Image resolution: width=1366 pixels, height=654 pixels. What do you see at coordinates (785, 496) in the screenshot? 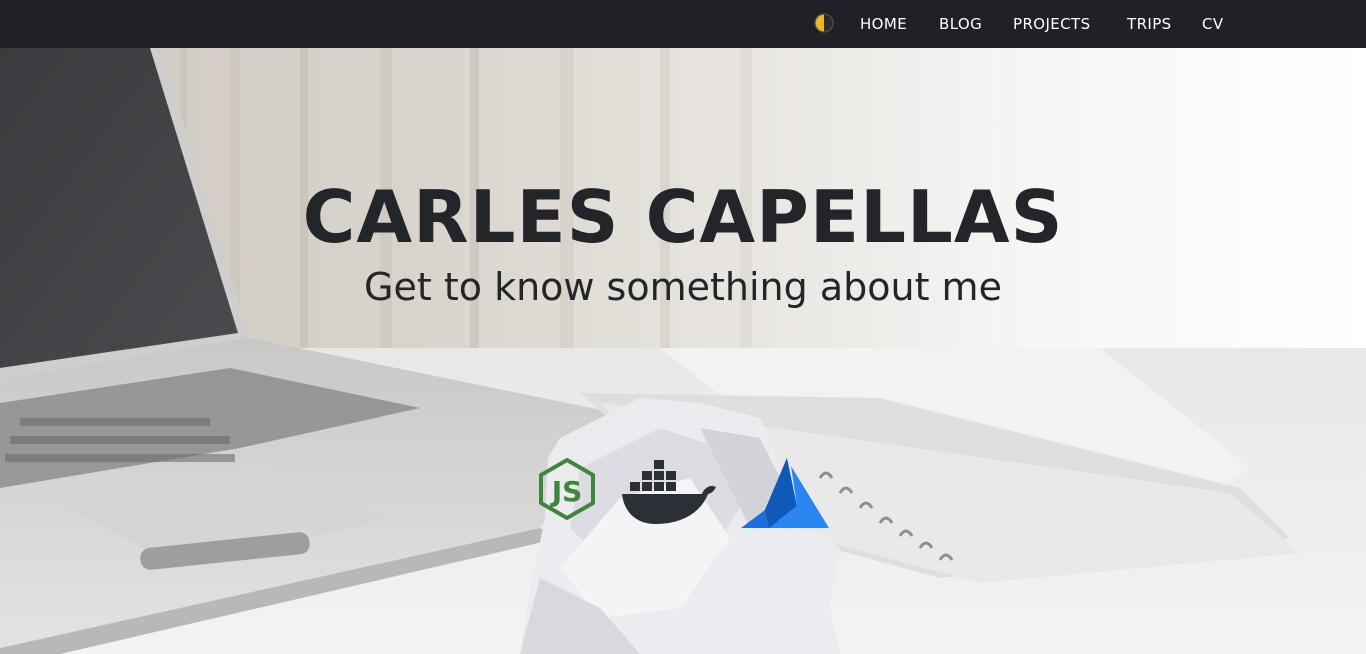
I see `azure-icon` at bounding box center [785, 496].